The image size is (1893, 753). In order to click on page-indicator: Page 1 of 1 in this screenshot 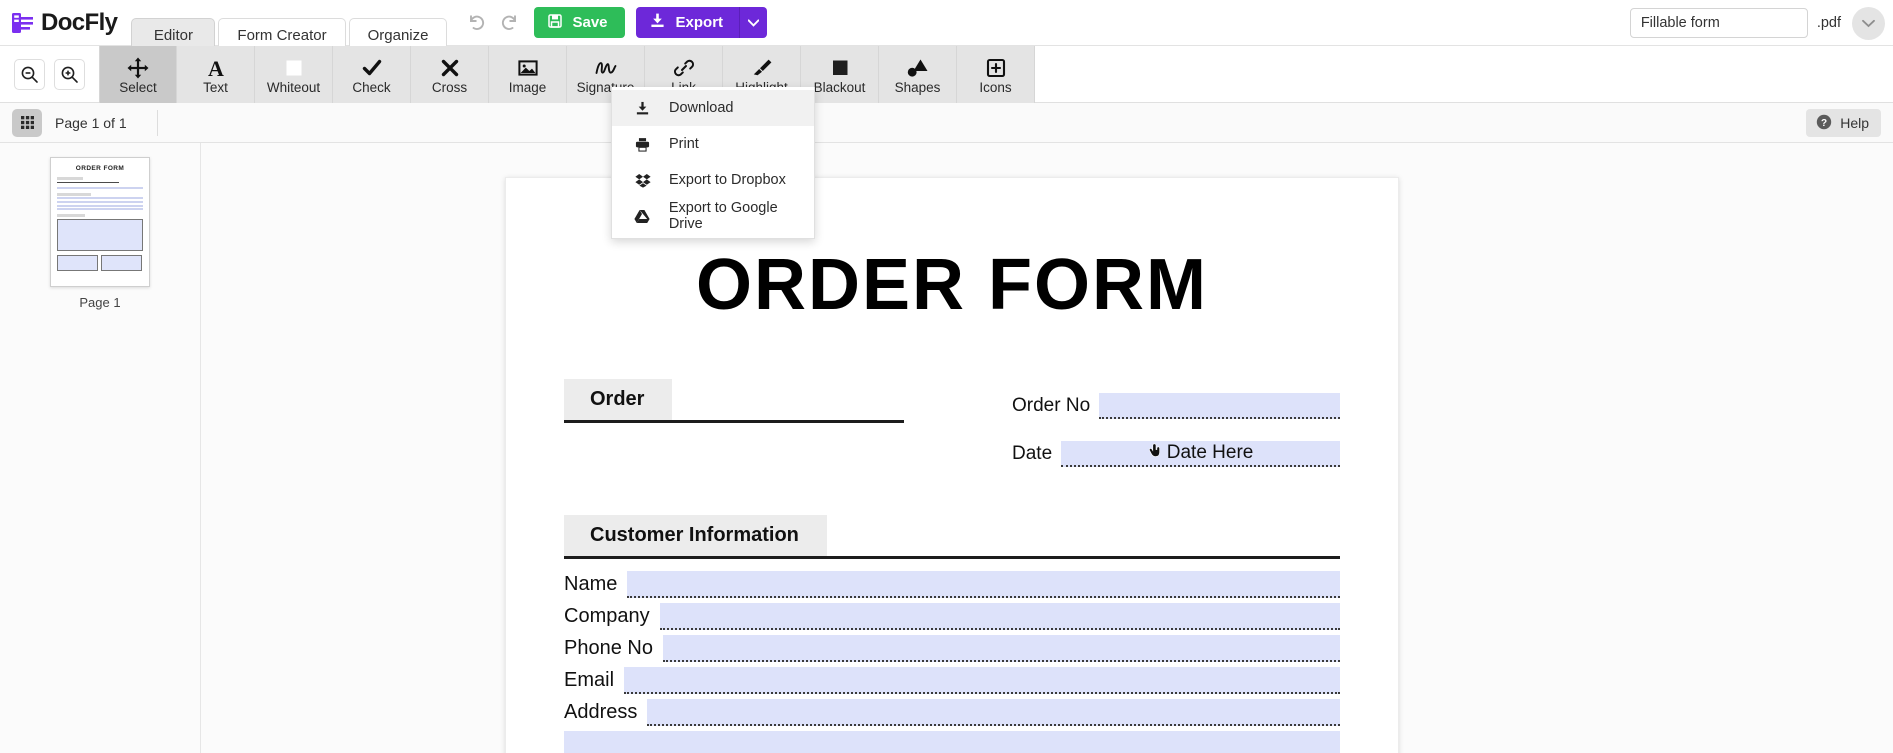, I will do `click(91, 122)`.